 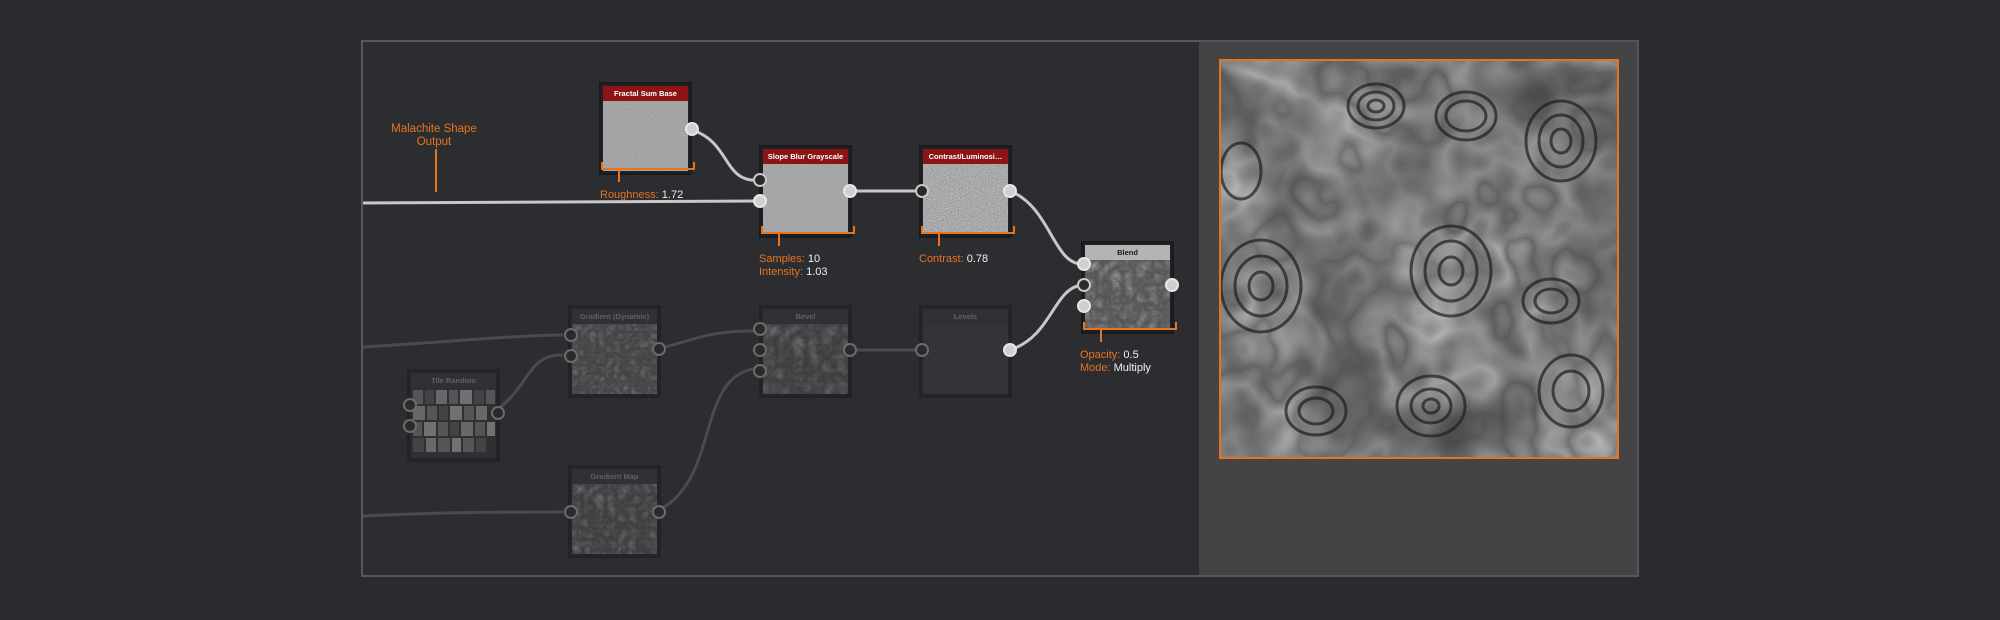 What do you see at coordinates (453, 423) in the screenshot?
I see `tile-random-thumbnail` at bounding box center [453, 423].